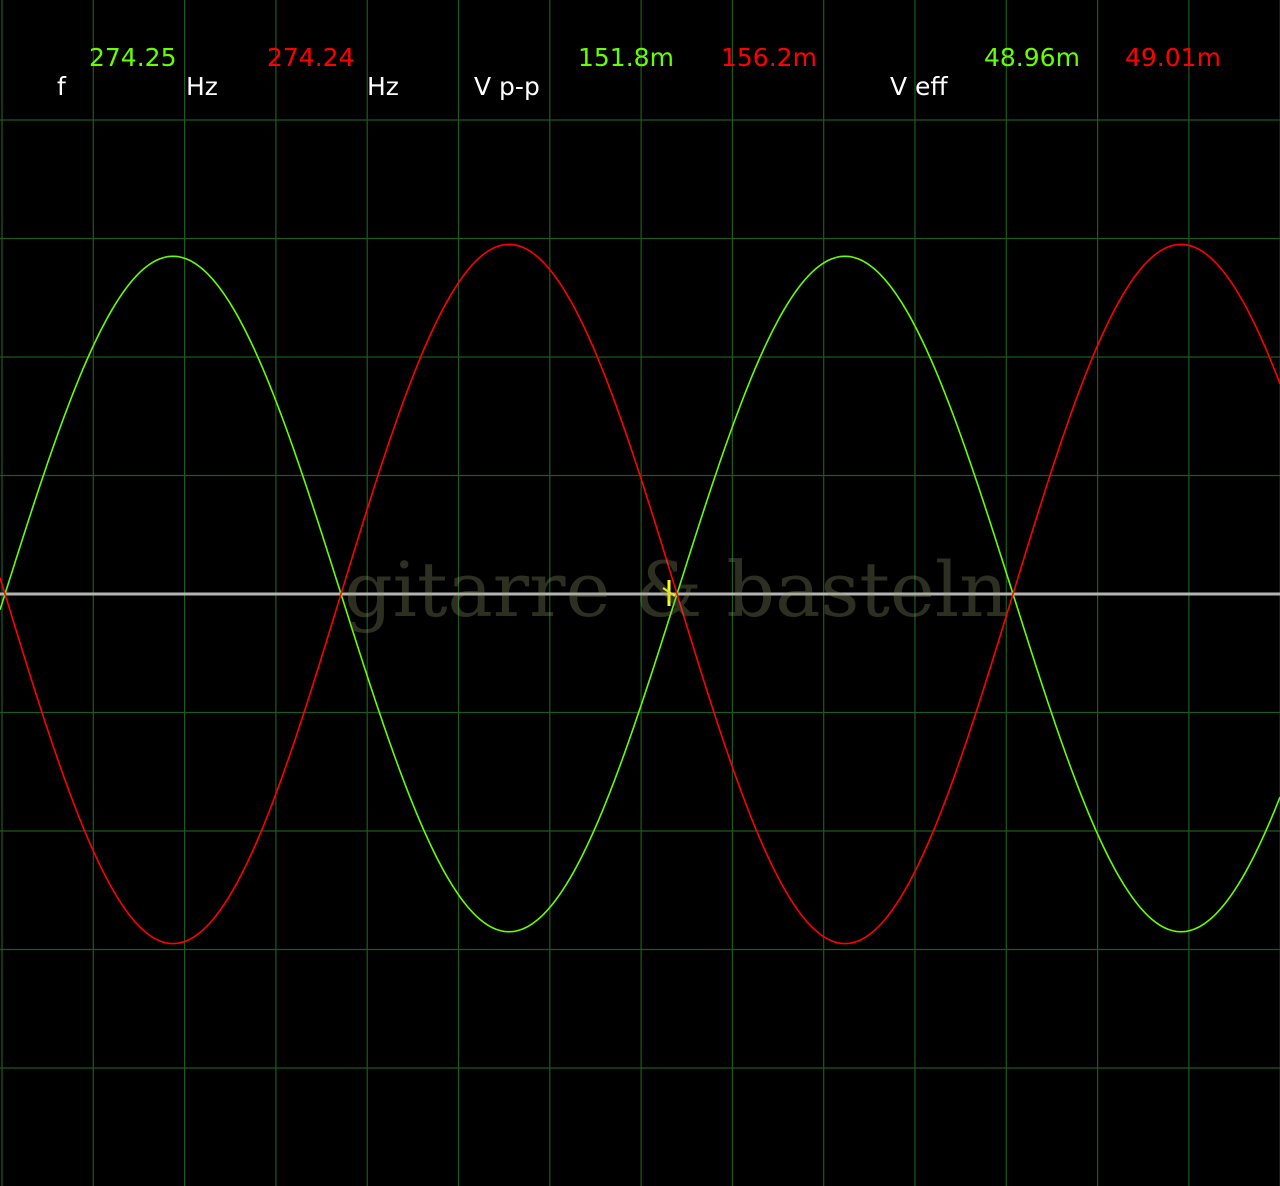 The height and width of the screenshot is (1186, 1280). I want to click on vpp-ch2-value: 156.2m, so click(769, 57).